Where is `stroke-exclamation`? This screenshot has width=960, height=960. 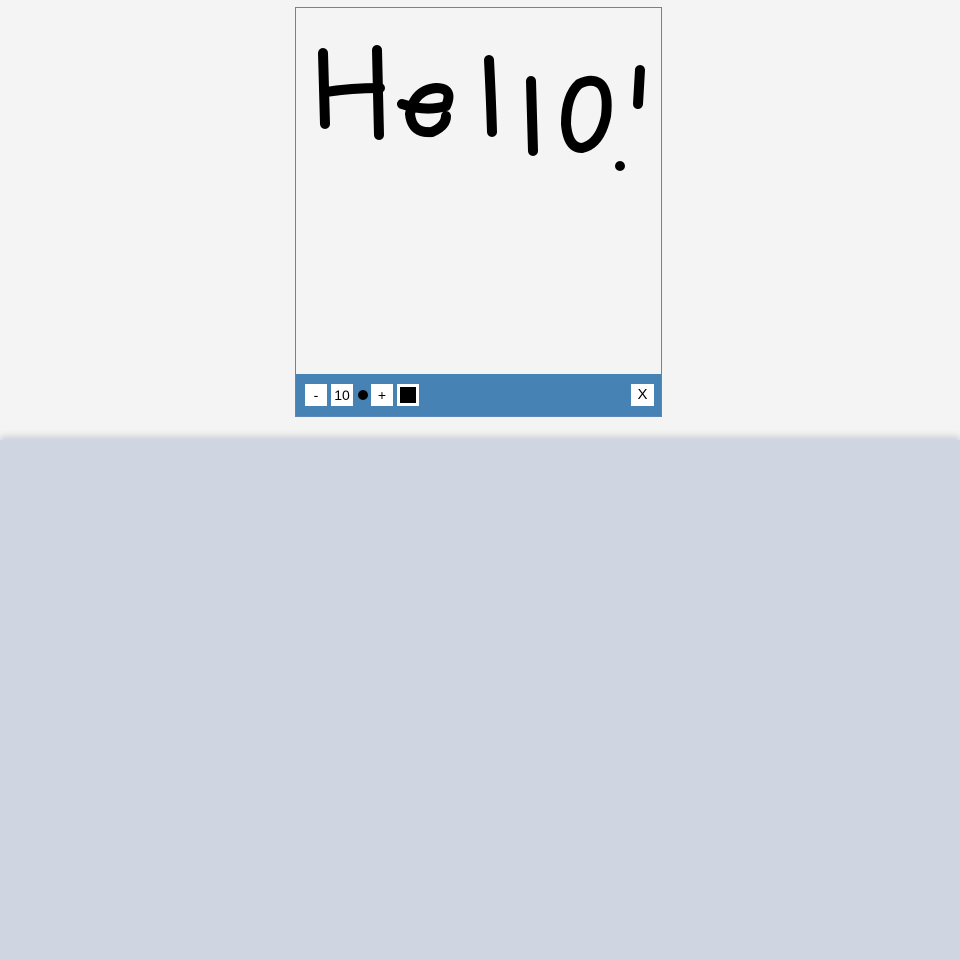 stroke-exclamation is located at coordinates (639, 87).